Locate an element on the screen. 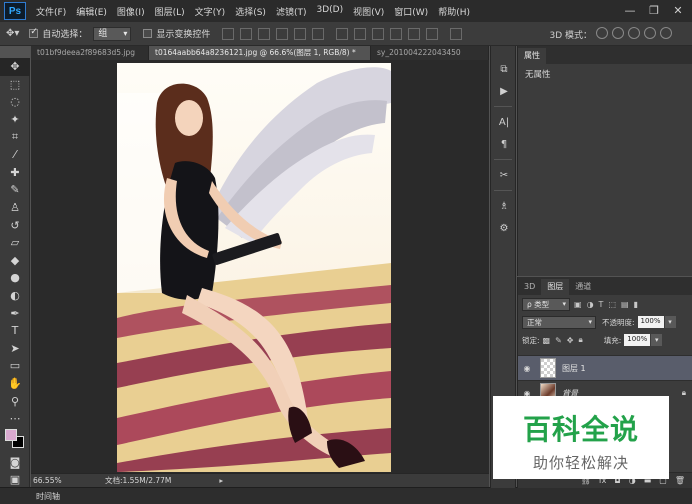 The width and height of the screenshot is (692, 504). foreground-color-swatch is located at coordinates (11, 435).